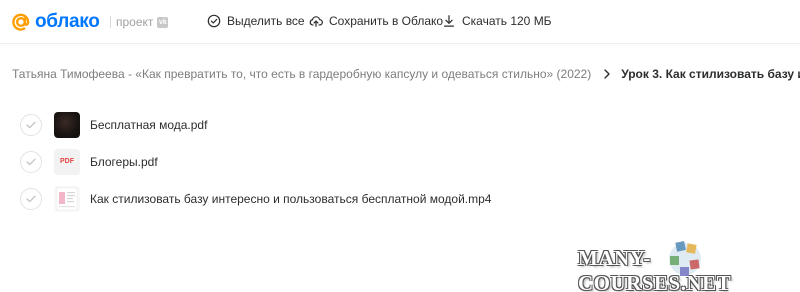 The image size is (800, 292). What do you see at coordinates (67, 21) in the screenshot?
I see `logo-text: облако` at bounding box center [67, 21].